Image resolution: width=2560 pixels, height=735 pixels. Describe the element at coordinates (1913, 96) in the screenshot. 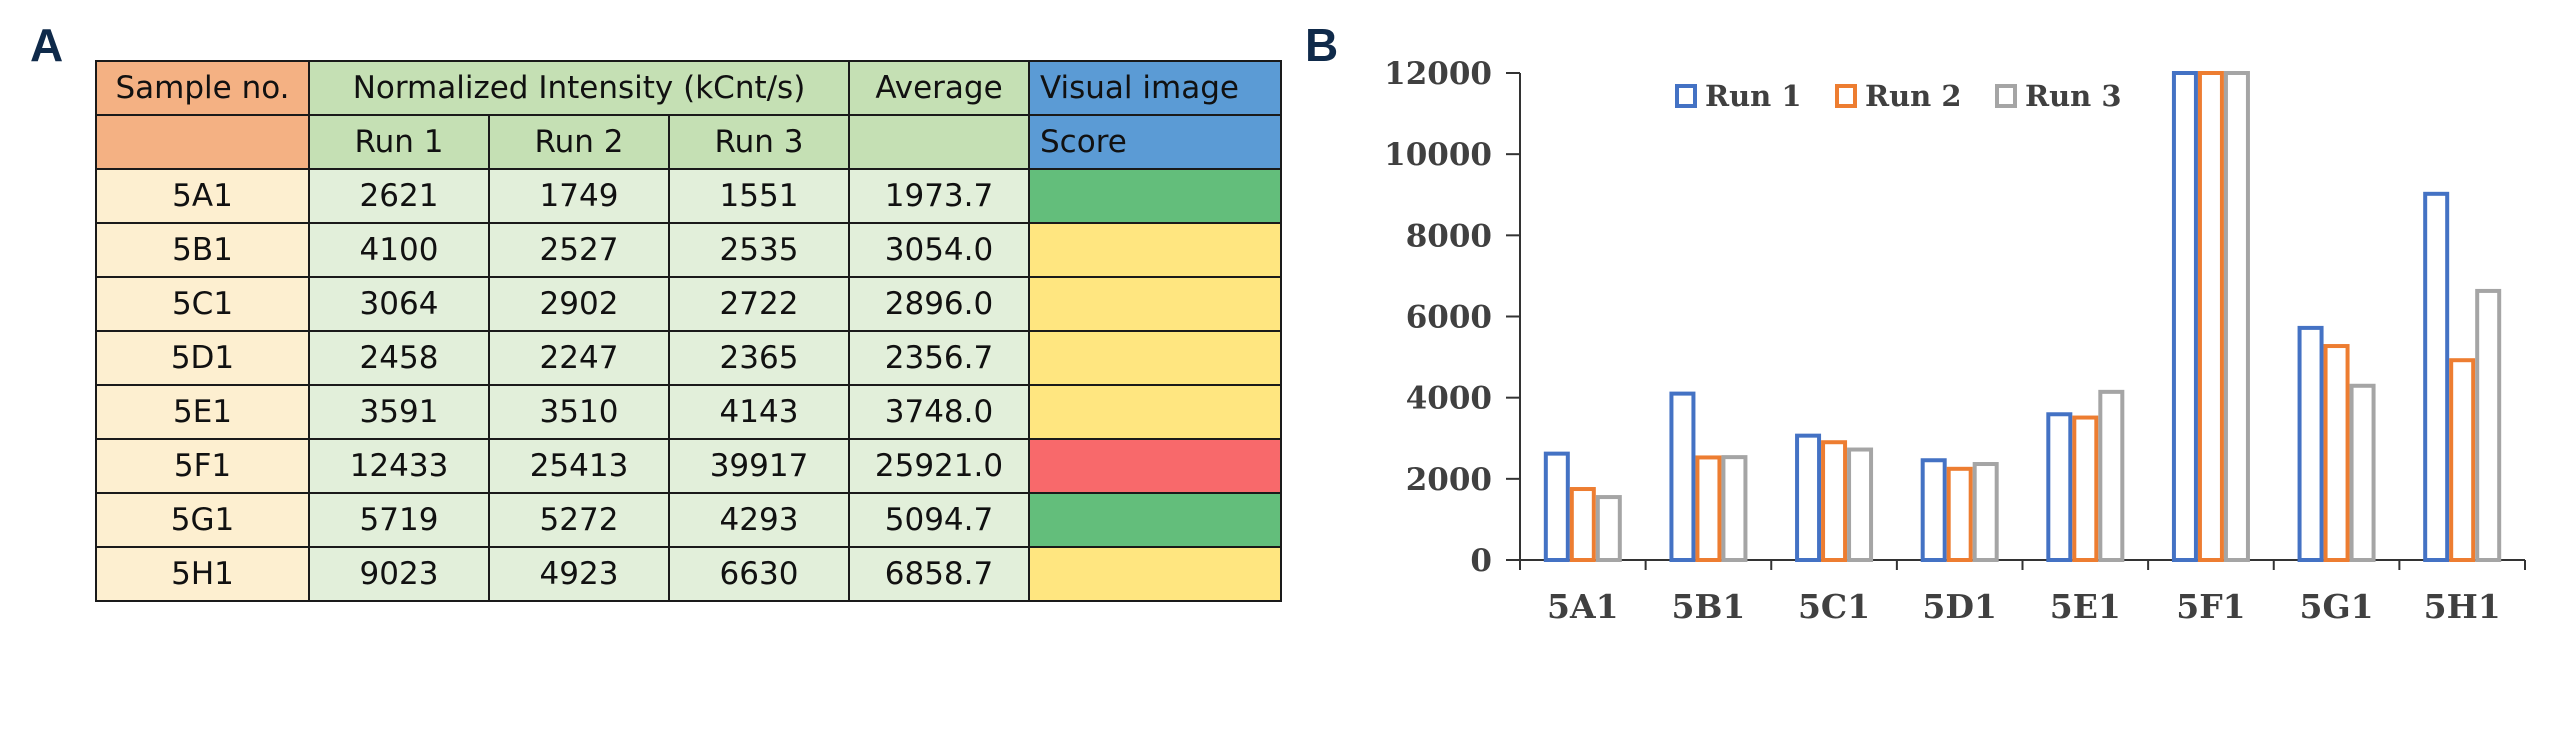

I see `legend-label: Run 2` at that location.